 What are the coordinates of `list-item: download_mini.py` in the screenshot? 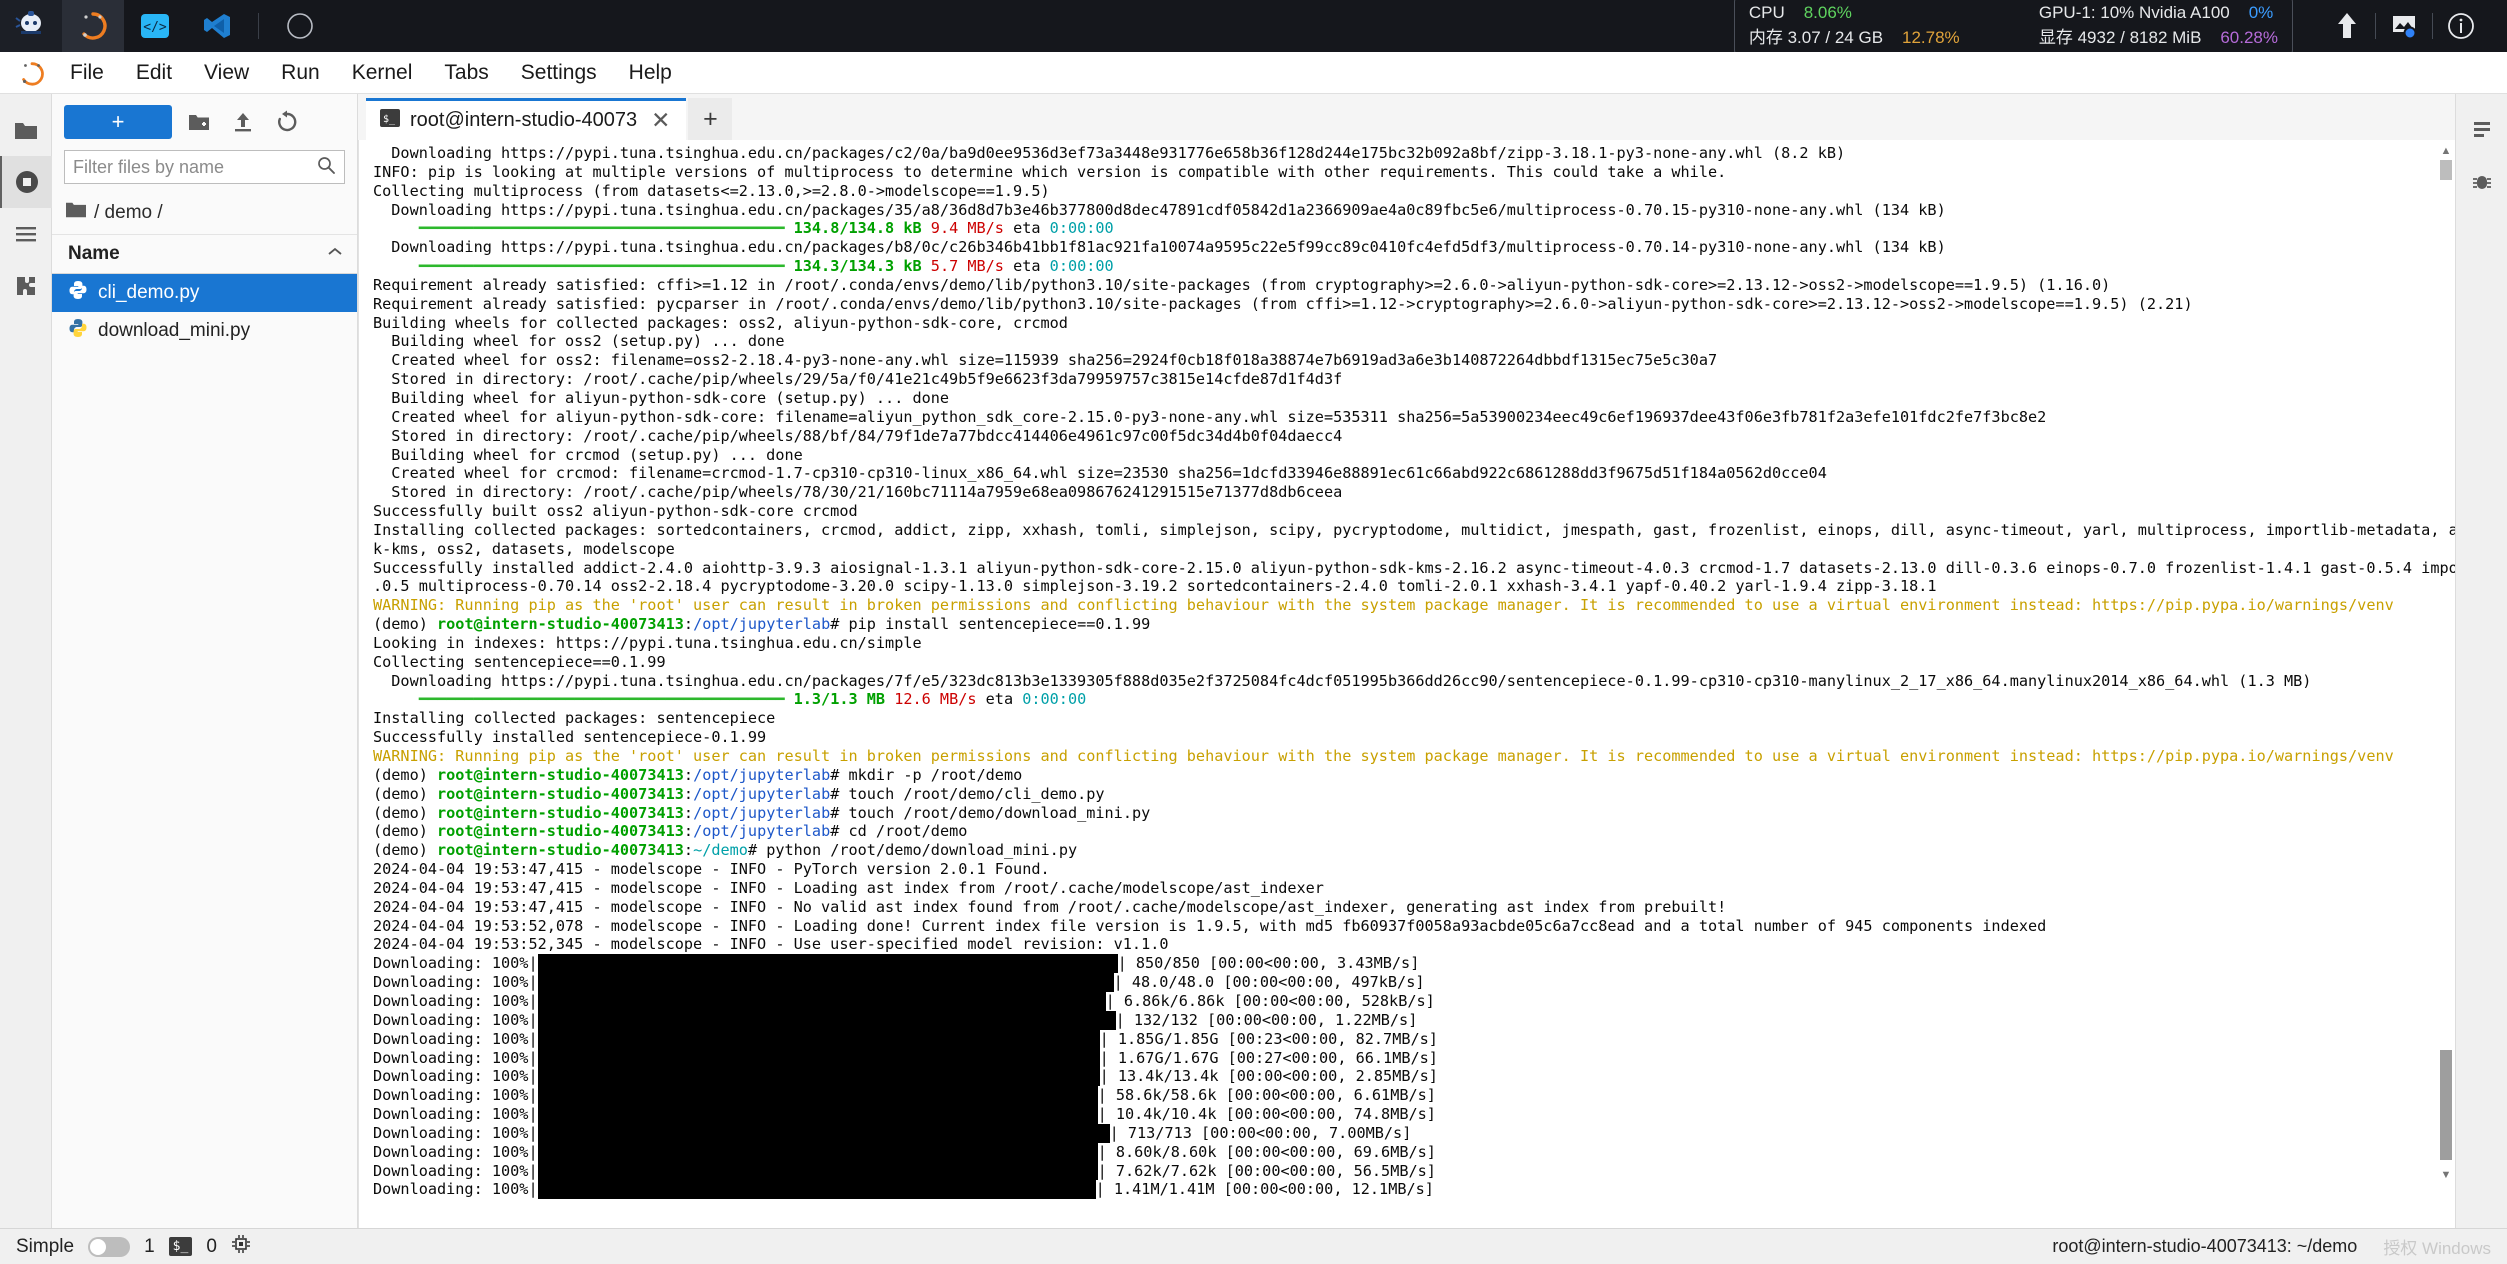 It's located at (204, 331).